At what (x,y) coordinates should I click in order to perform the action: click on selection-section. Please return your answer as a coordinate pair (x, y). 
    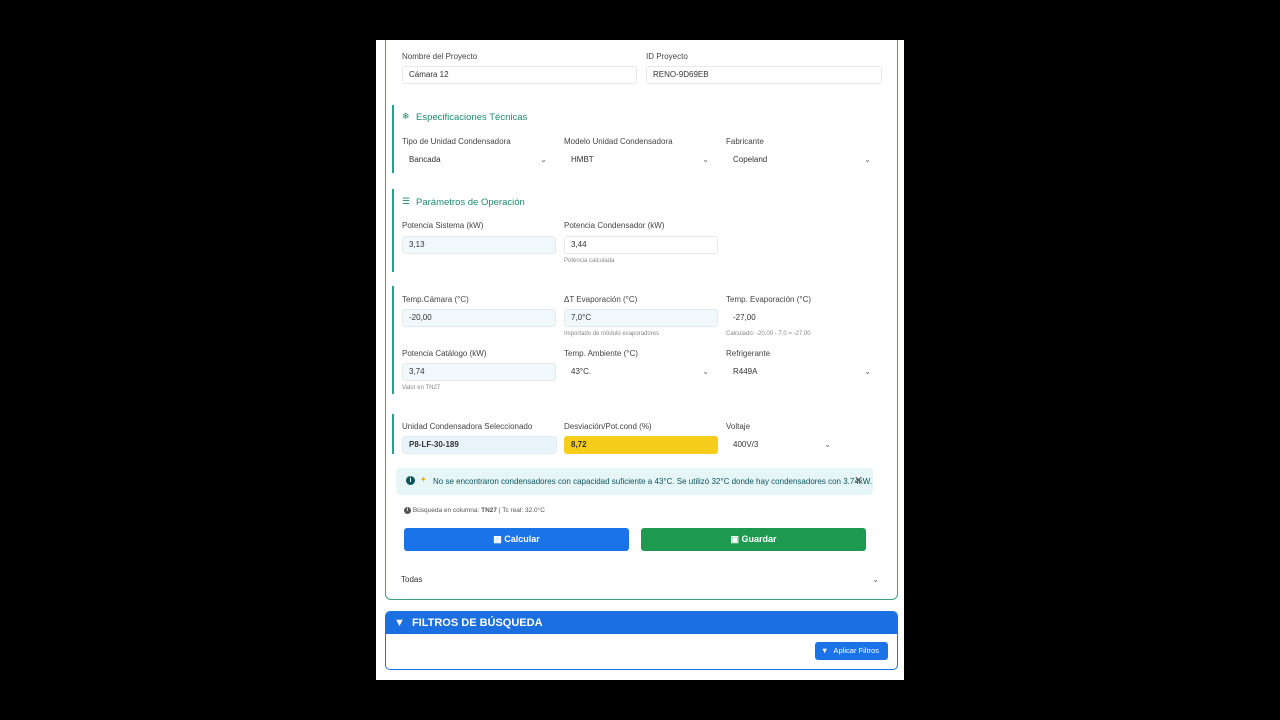
    Looking at the image, I should click on (393, 434).